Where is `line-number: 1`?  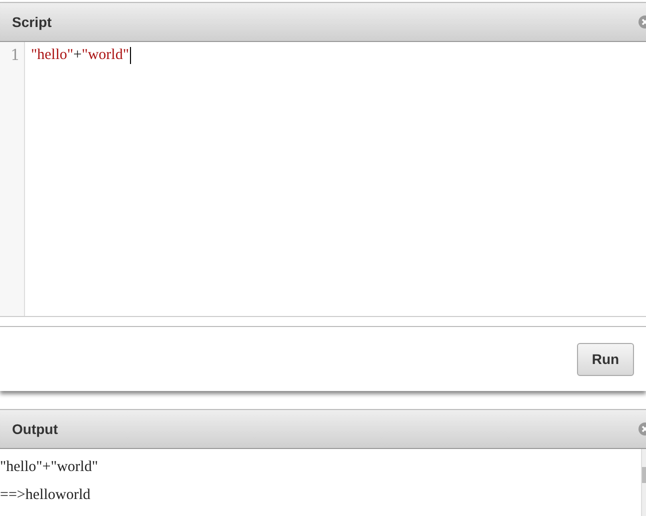
line-number: 1 is located at coordinates (15, 54).